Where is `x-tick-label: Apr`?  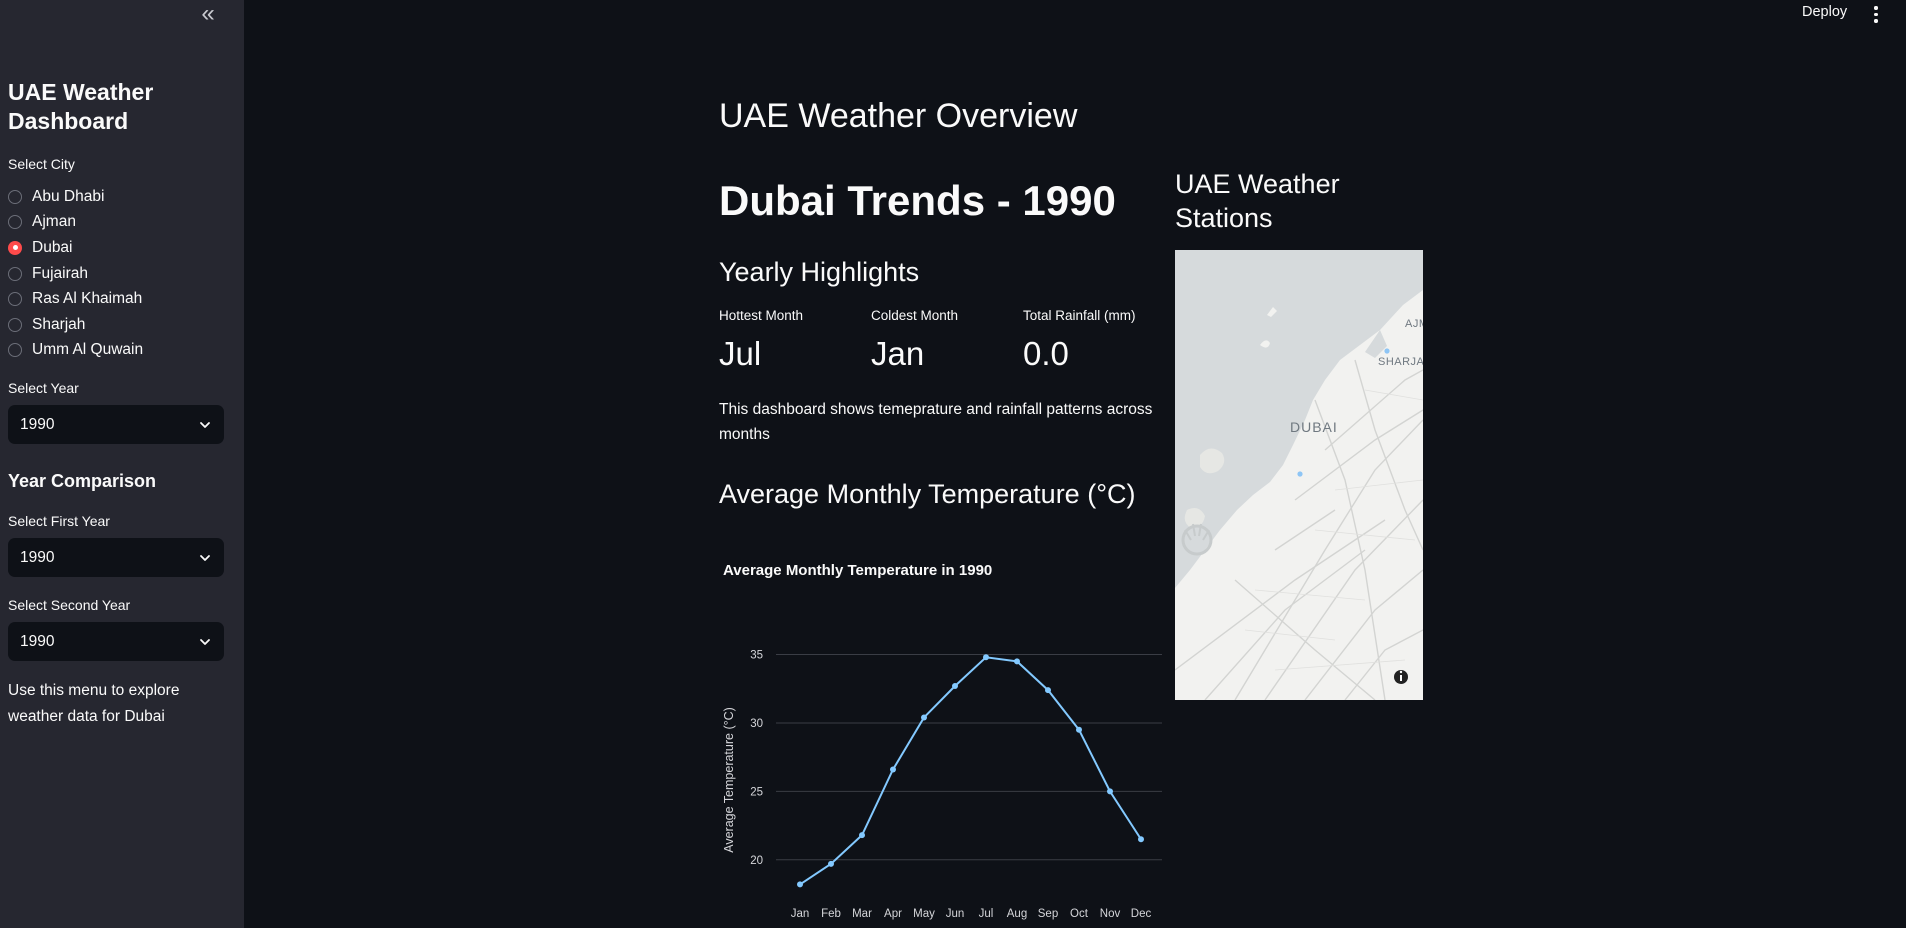 x-tick-label: Apr is located at coordinates (893, 914).